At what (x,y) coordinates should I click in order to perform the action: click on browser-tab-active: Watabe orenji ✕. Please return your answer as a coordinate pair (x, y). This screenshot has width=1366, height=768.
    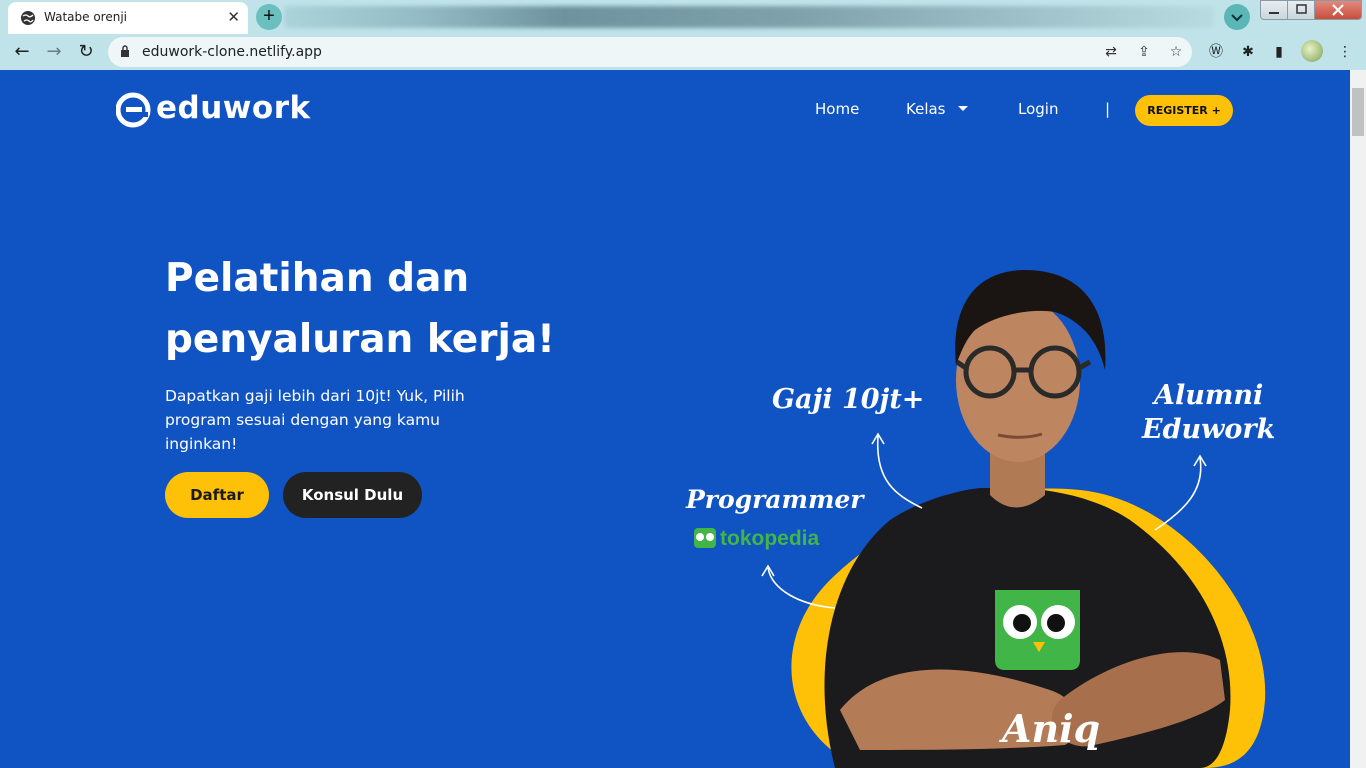
    Looking at the image, I should click on (128, 18).